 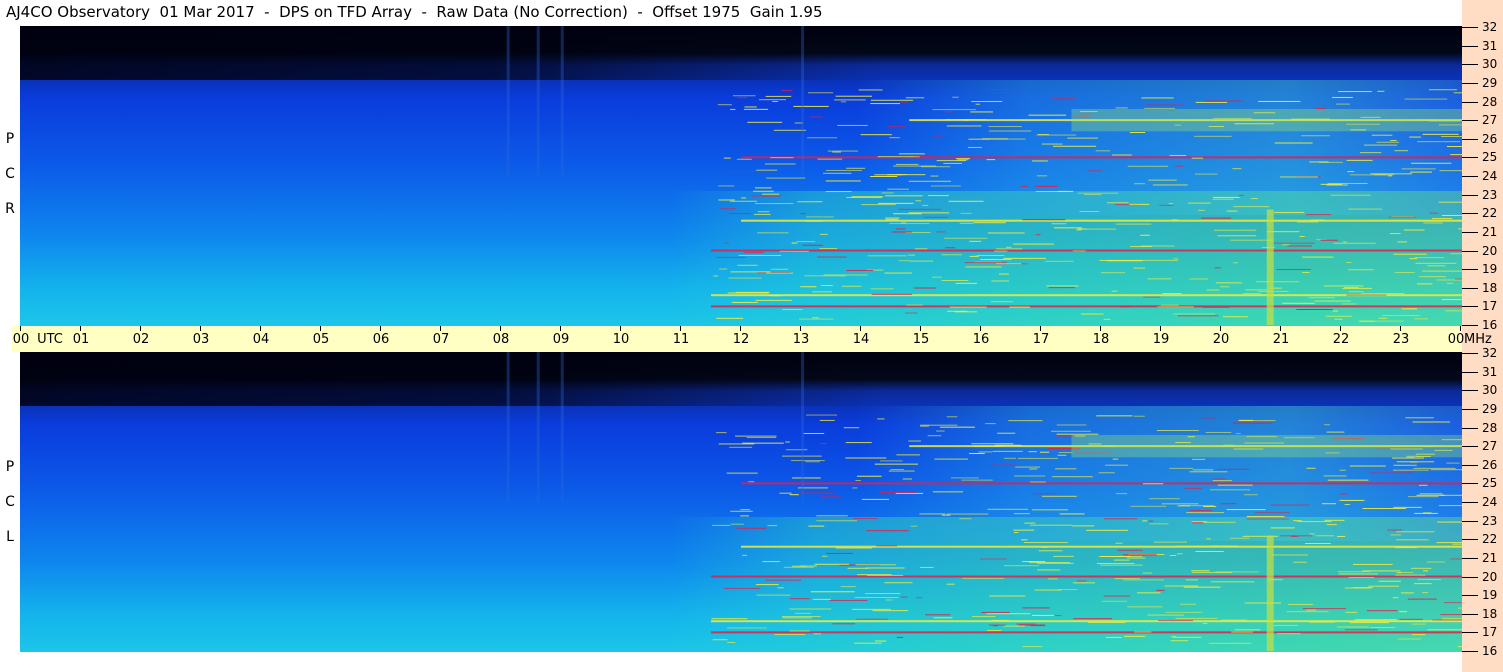 What do you see at coordinates (1490, 428) in the screenshot?
I see `lcp-freq-label: 28` at bounding box center [1490, 428].